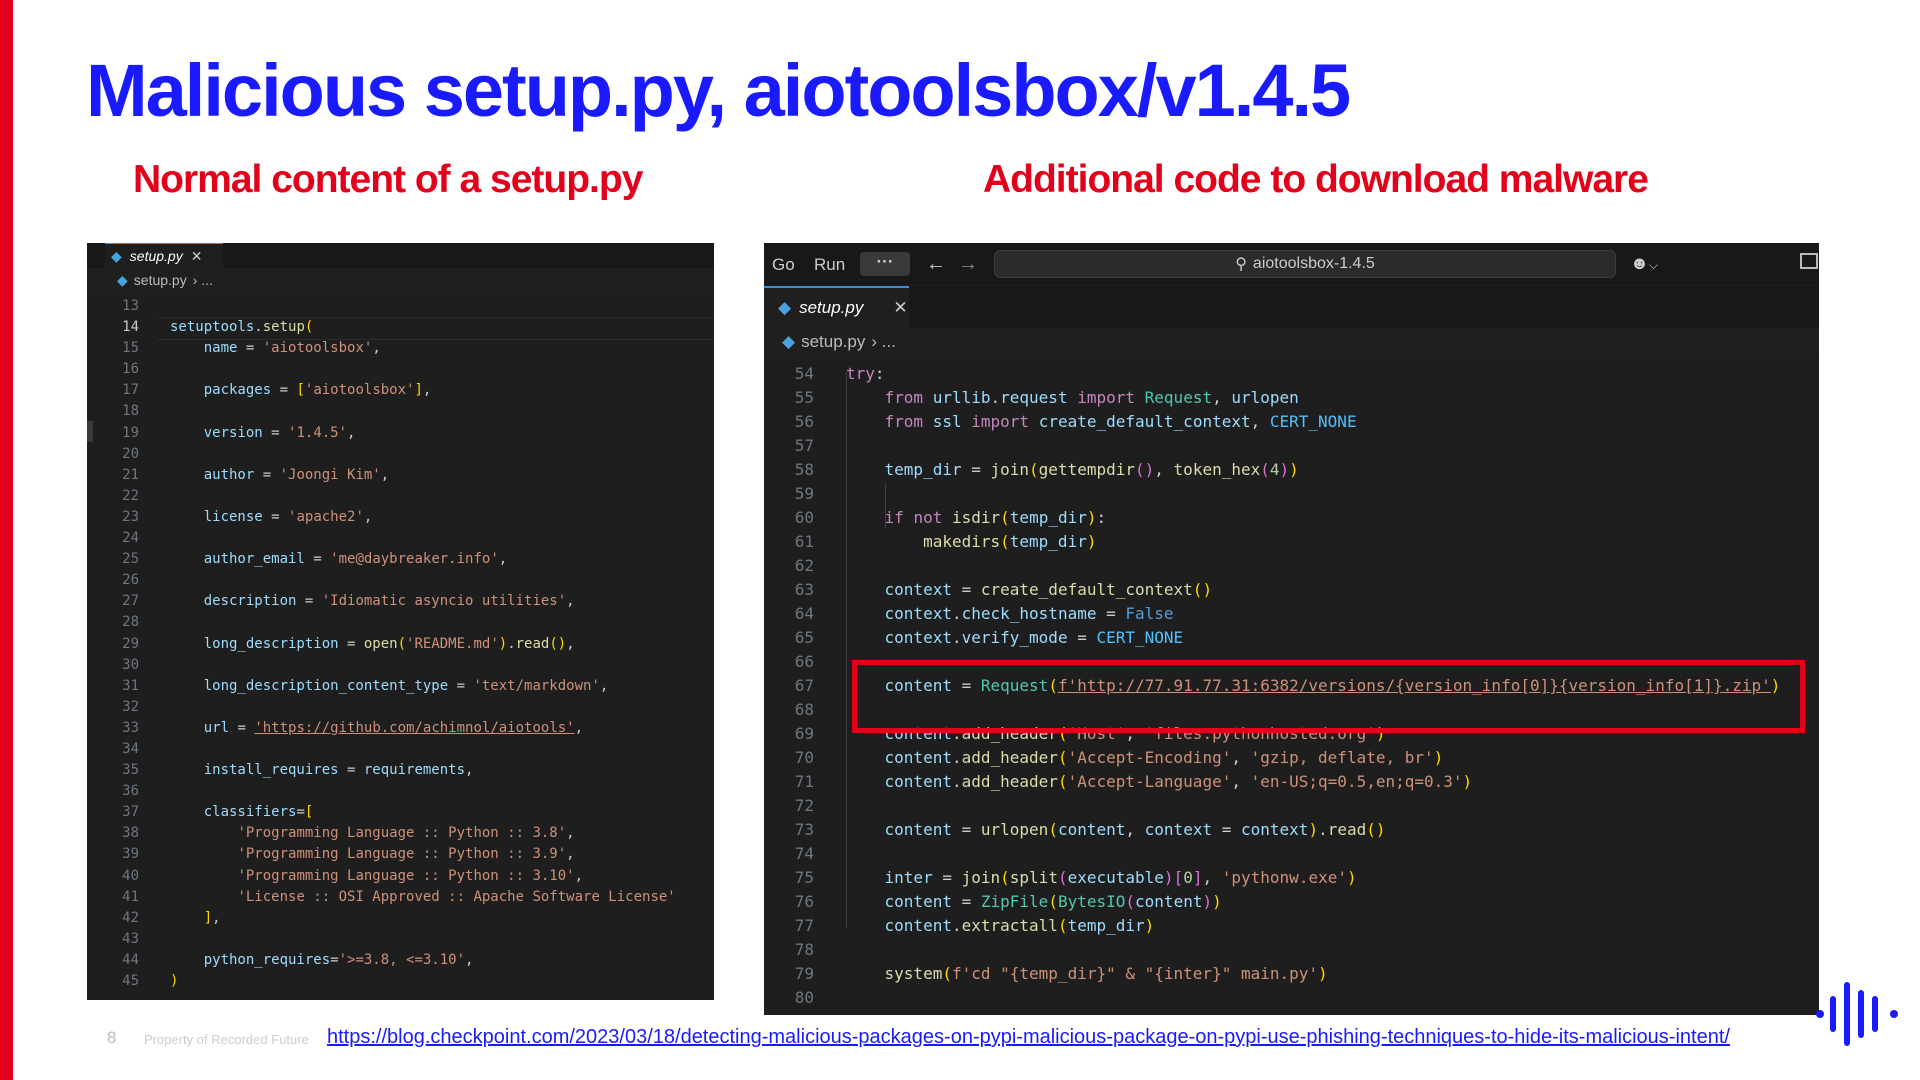 This screenshot has width=1920, height=1080. Describe the element at coordinates (400, 622) in the screenshot. I see `code-line: 28` at that location.